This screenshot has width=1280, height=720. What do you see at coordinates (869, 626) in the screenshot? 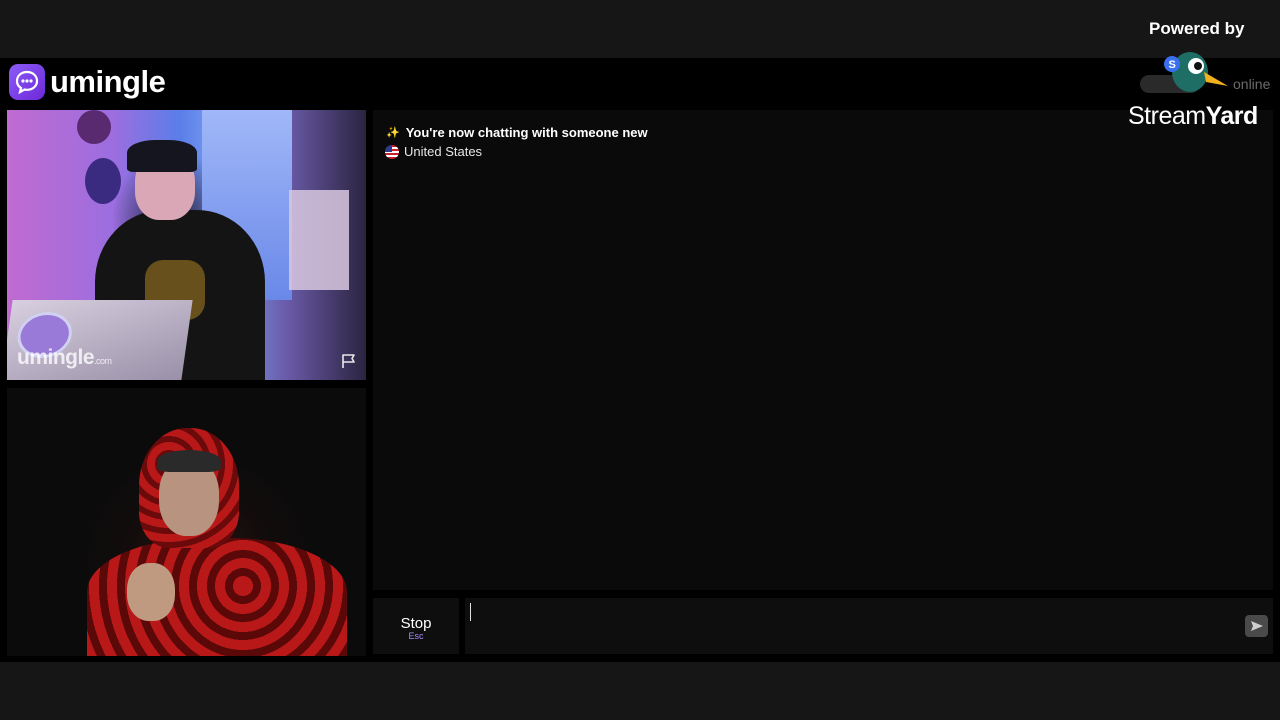
I see `message-input` at bounding box center [869, 626].